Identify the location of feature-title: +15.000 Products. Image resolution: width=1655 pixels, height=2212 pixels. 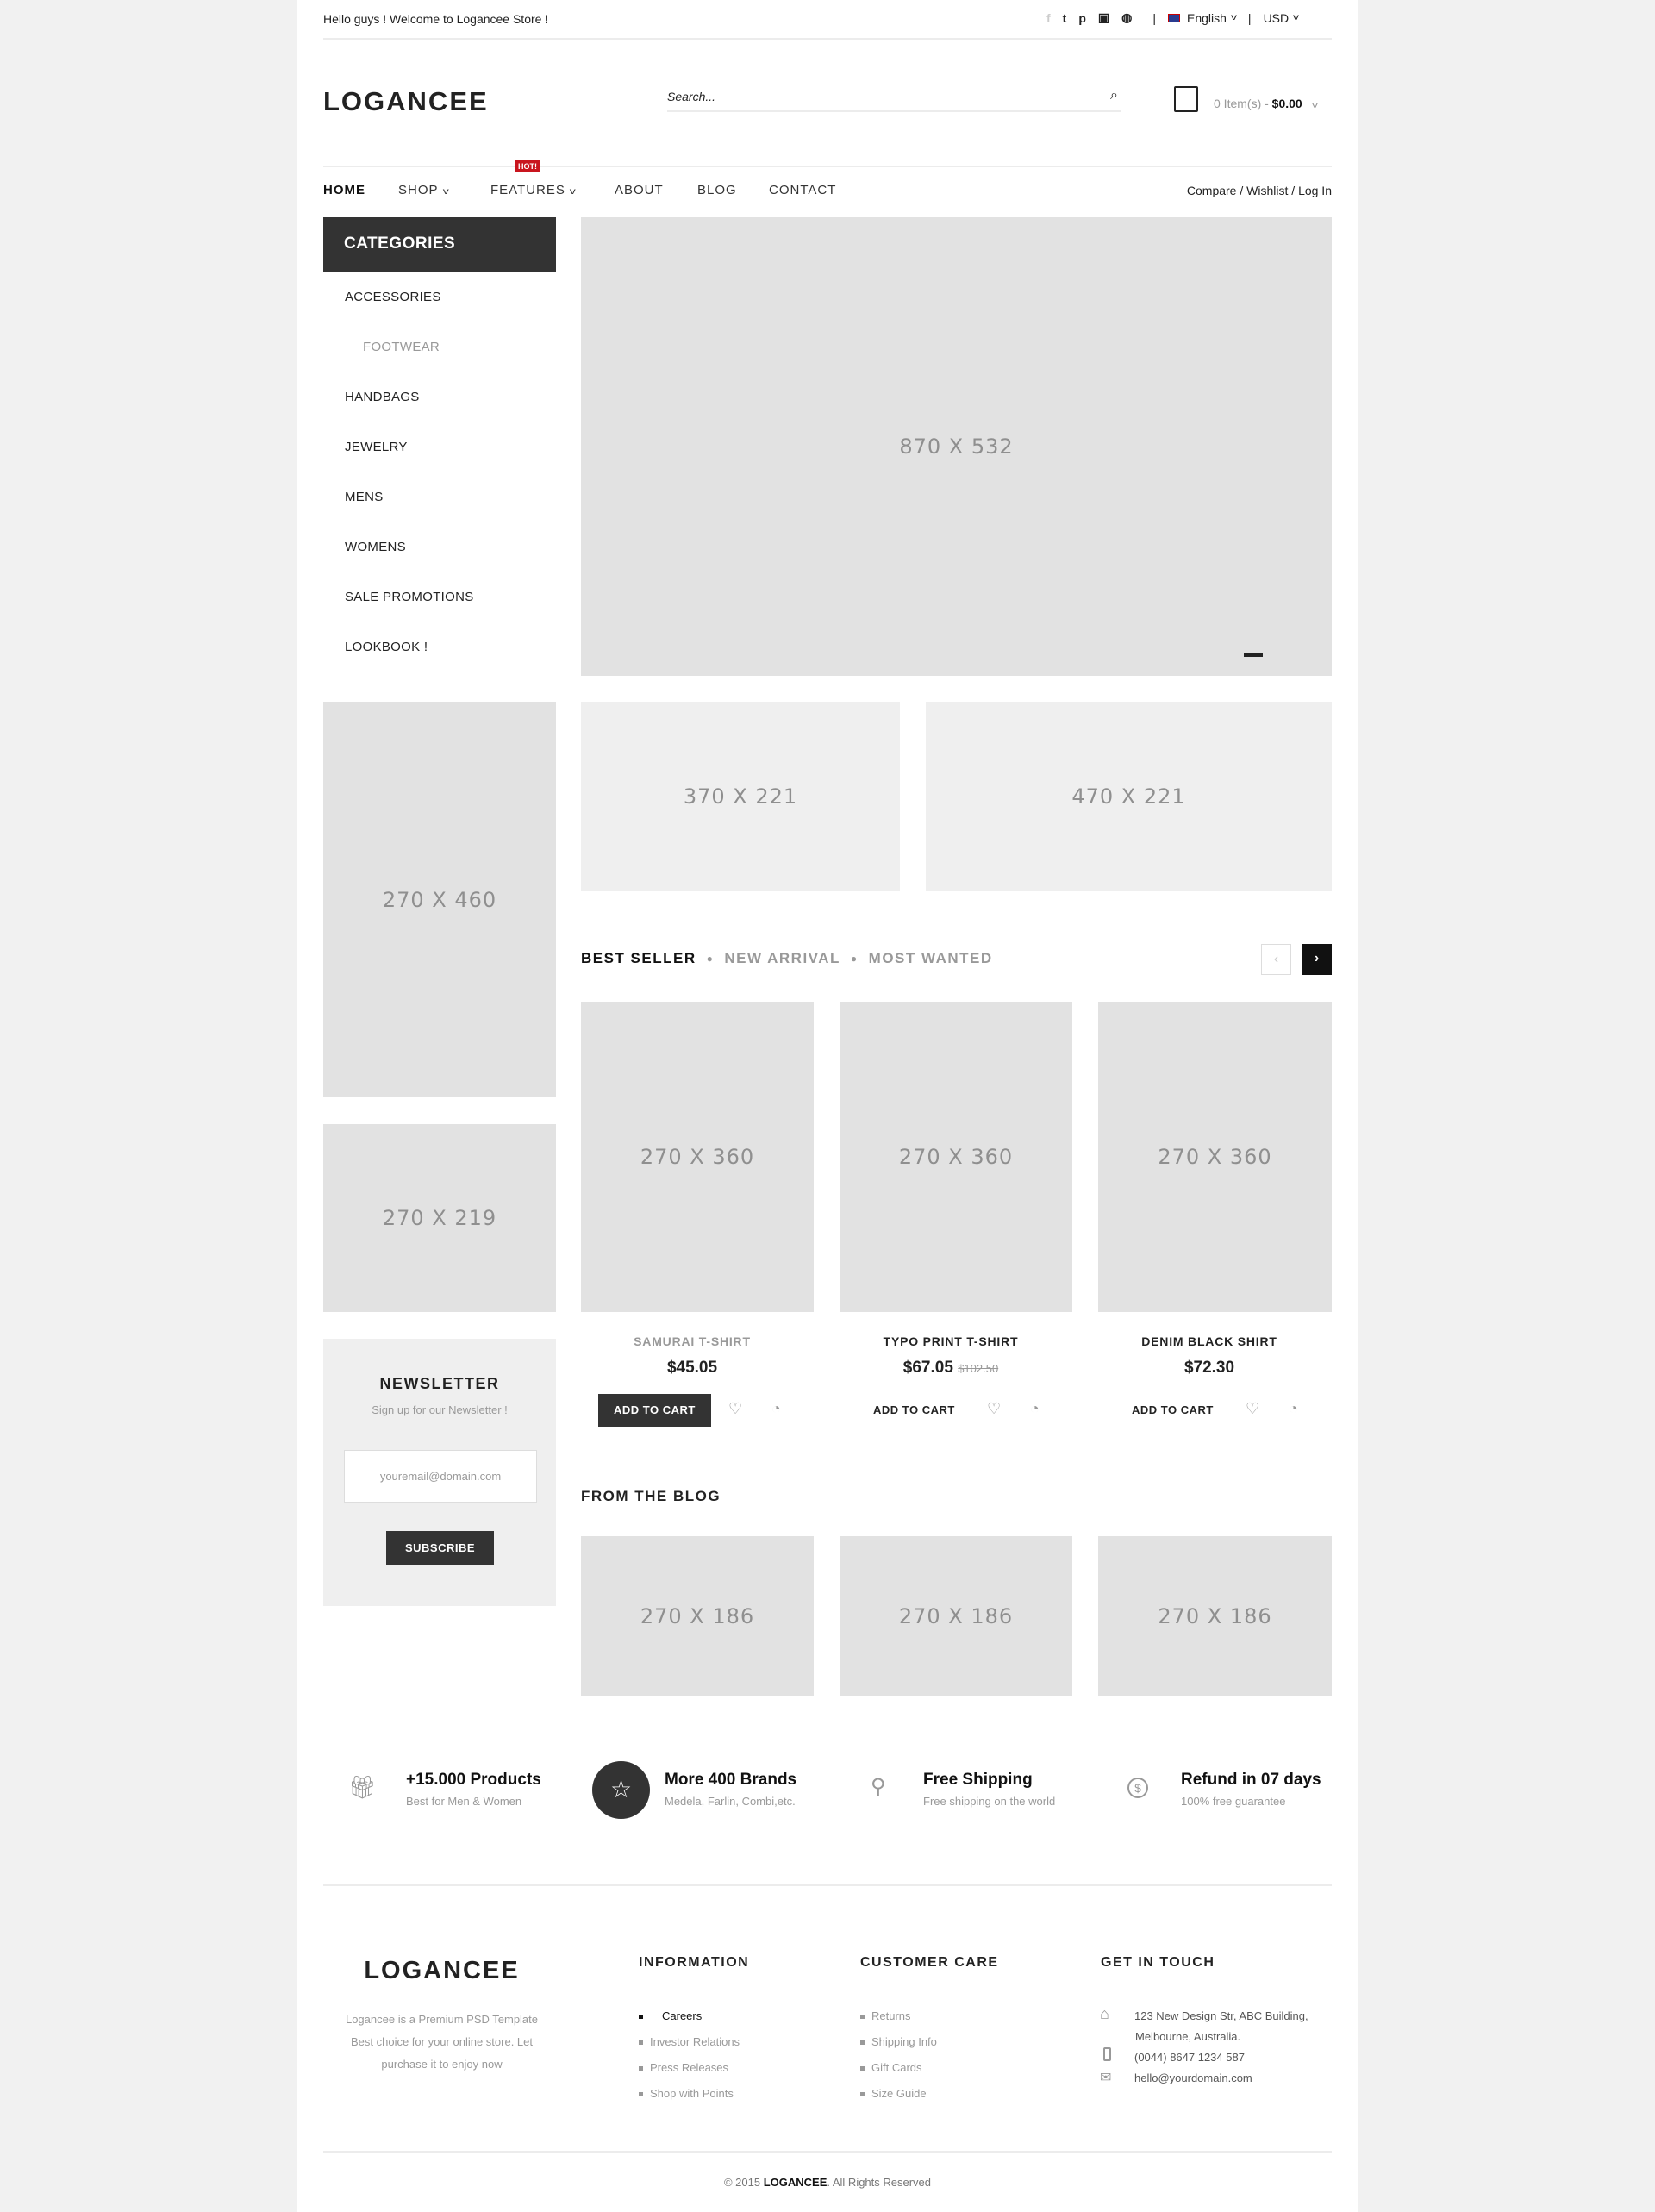
(473, 1780).